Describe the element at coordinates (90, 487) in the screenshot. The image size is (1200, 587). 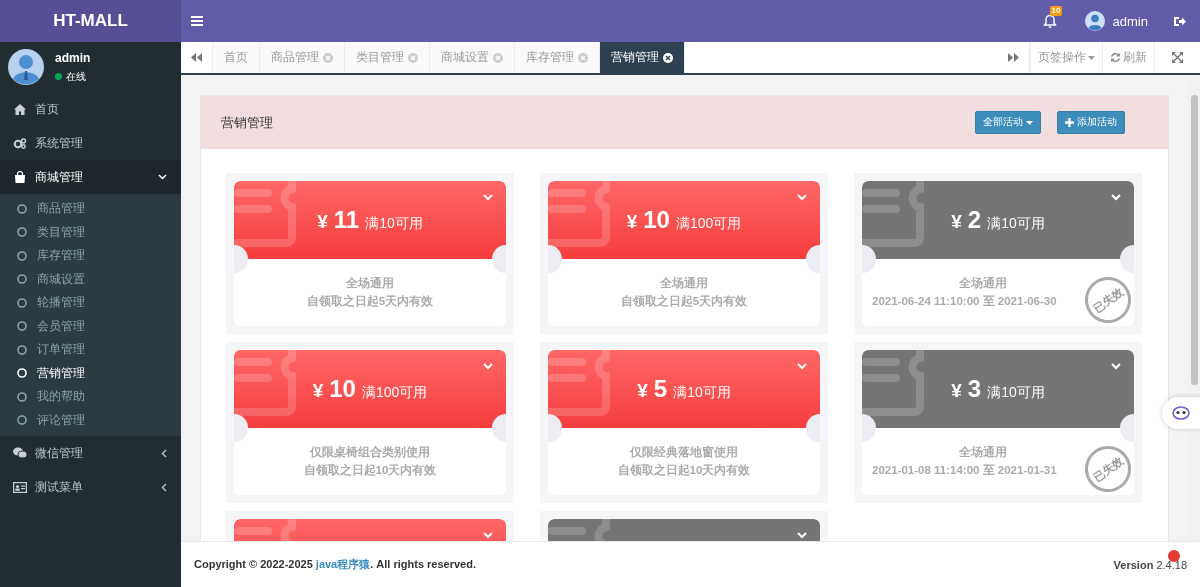
I see `sidebar-menu-item: 测试菜单` at that location.